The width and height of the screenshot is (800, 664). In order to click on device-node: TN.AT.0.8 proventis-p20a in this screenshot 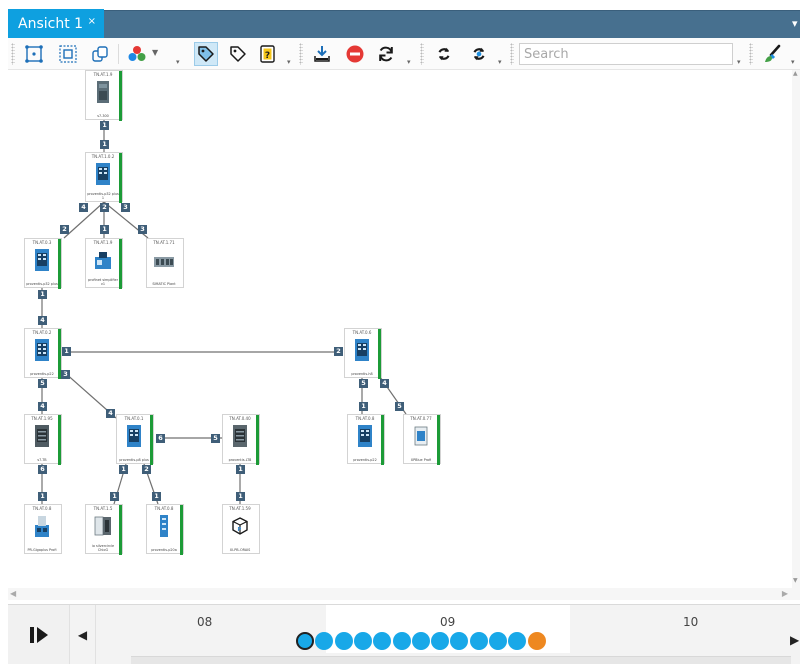, I will do `click(165, 529)`.